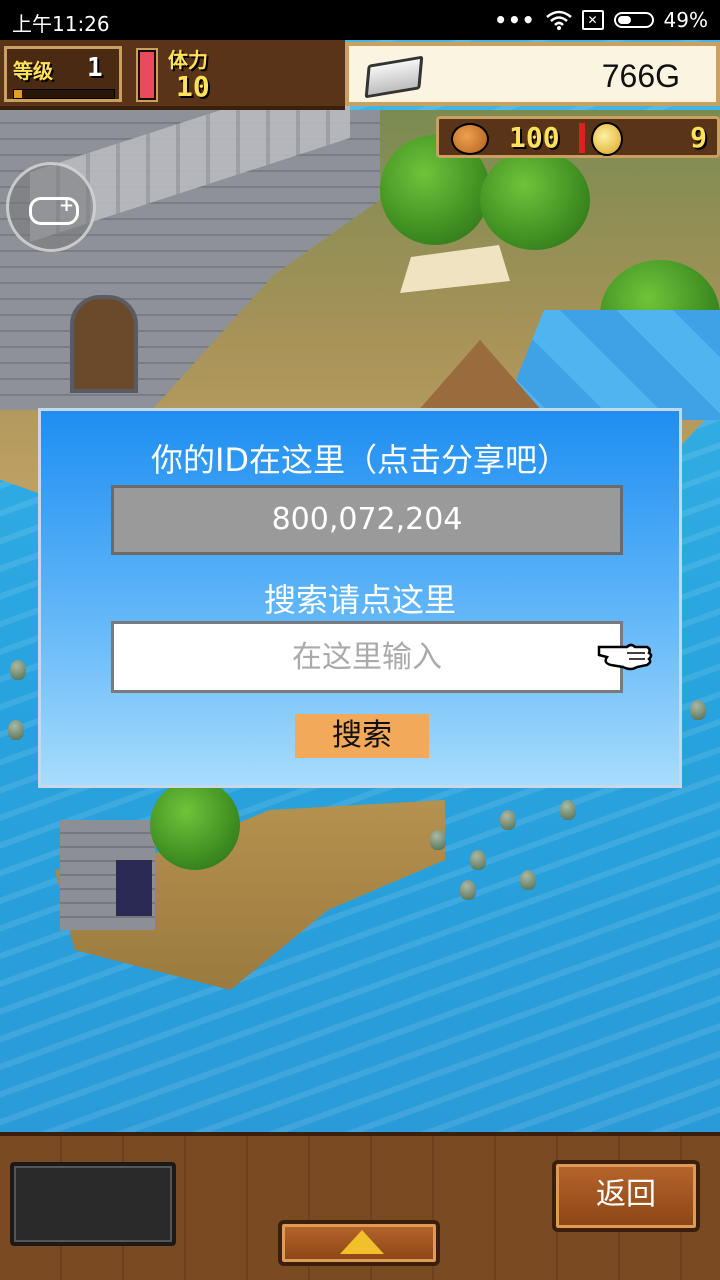 Image resolution: width=720 pixels, height=1280 pixels. Describe the element at coordinates (626, 1196) in the screenshot. I see `back-button: 返回` at that location.